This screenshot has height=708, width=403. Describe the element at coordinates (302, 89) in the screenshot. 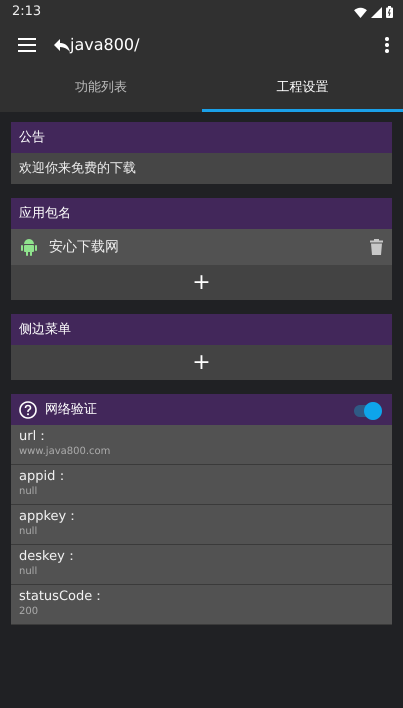

I see `tab: 工程设置` at that location.